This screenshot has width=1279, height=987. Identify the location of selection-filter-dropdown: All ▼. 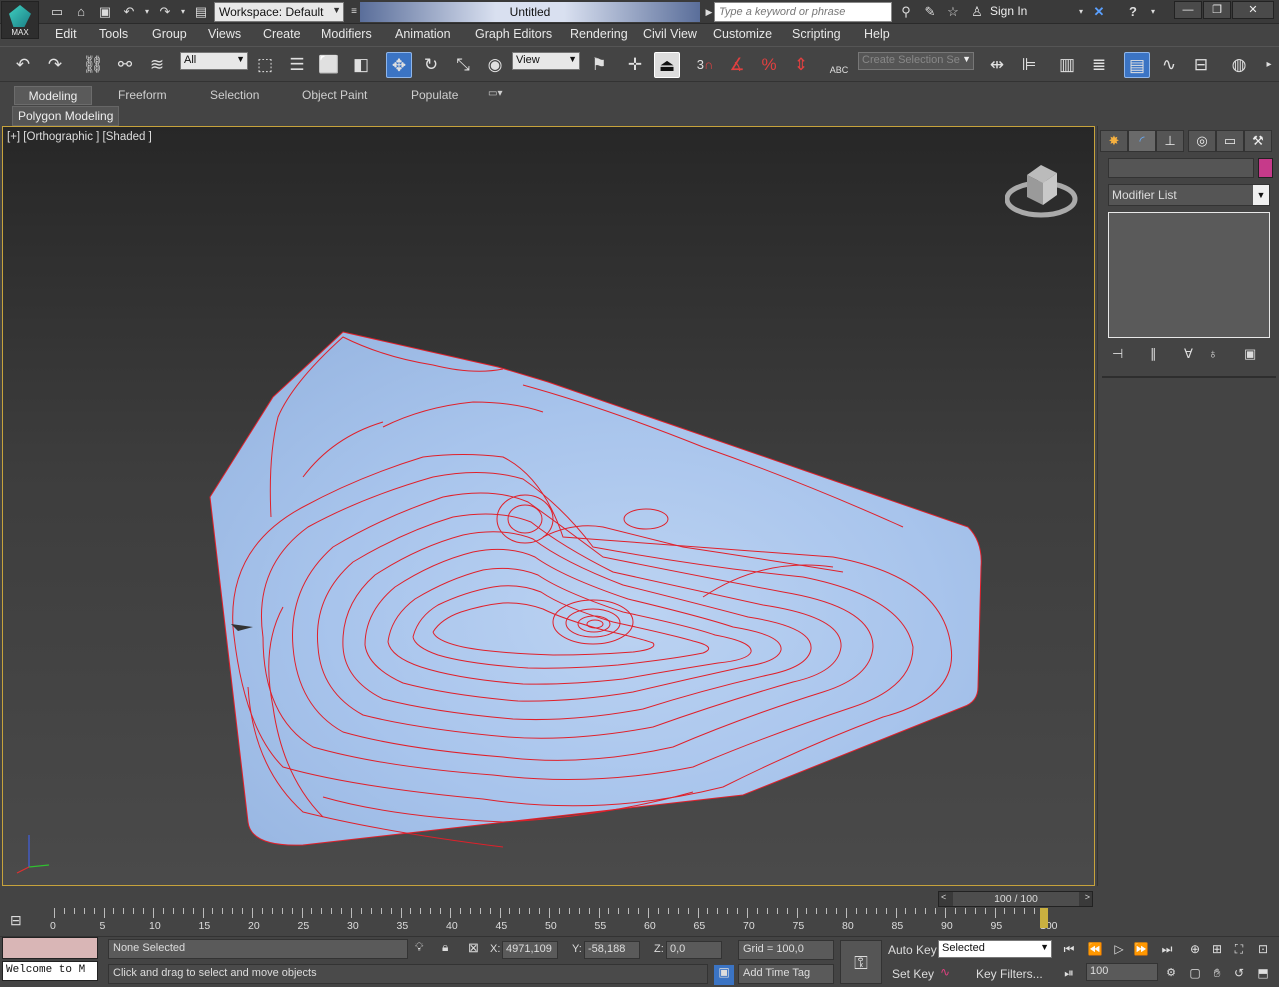
(214, 61).